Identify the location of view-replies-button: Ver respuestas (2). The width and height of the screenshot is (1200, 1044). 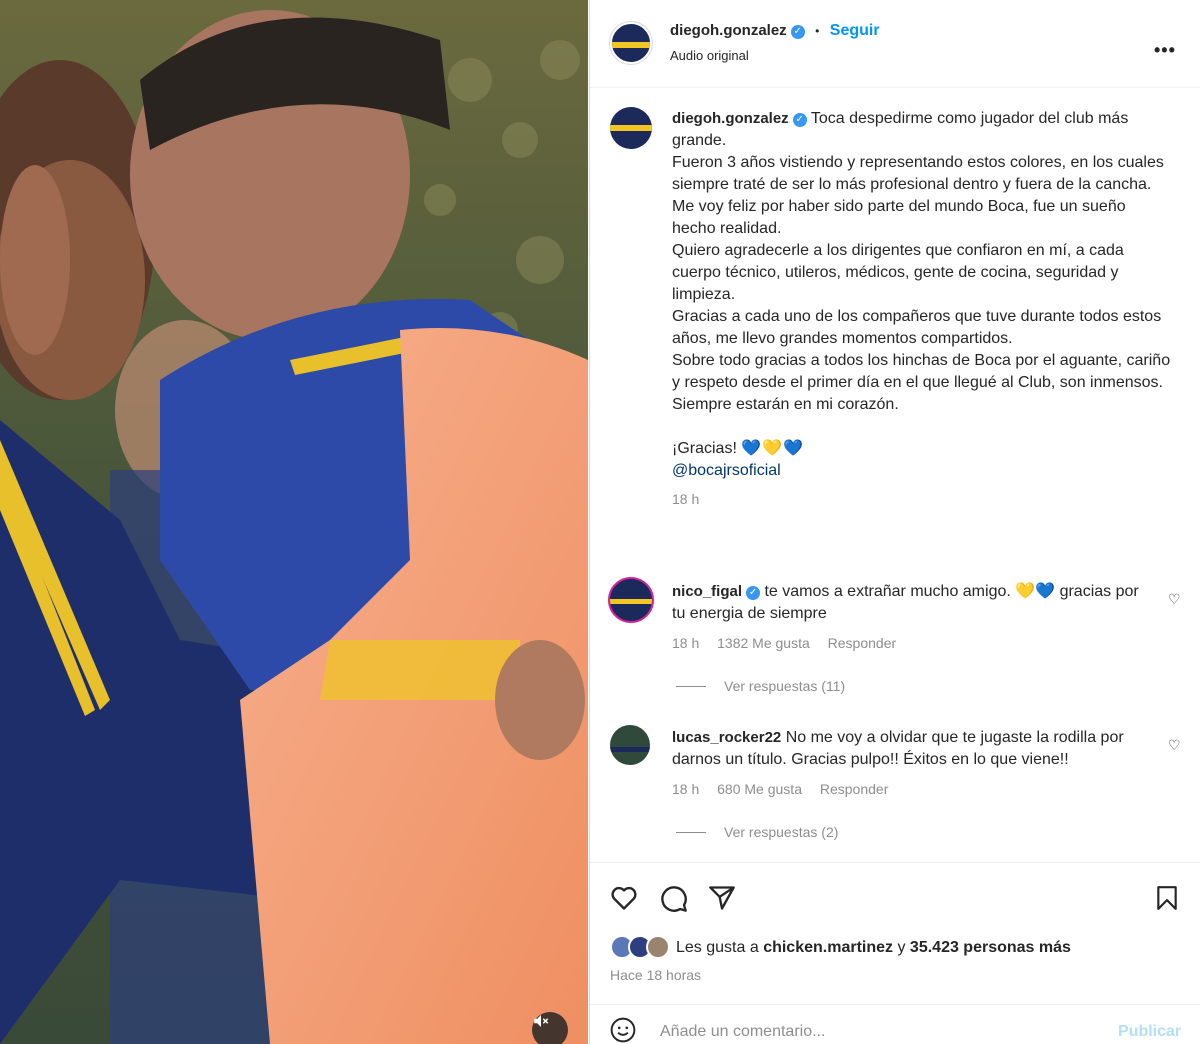
(757, 832).